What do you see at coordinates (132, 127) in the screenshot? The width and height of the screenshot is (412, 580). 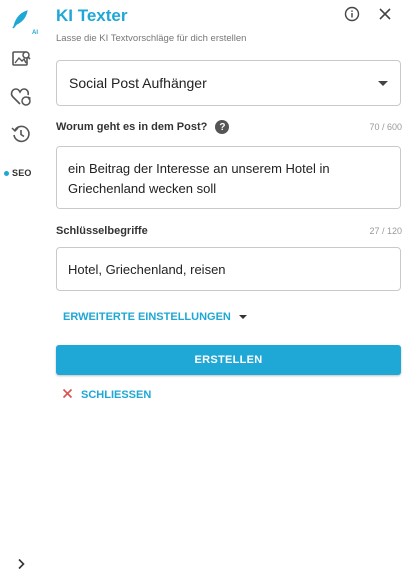 I see `topic-label-text: Worum geht es in dem Post?` at bounding box center [132, 127].